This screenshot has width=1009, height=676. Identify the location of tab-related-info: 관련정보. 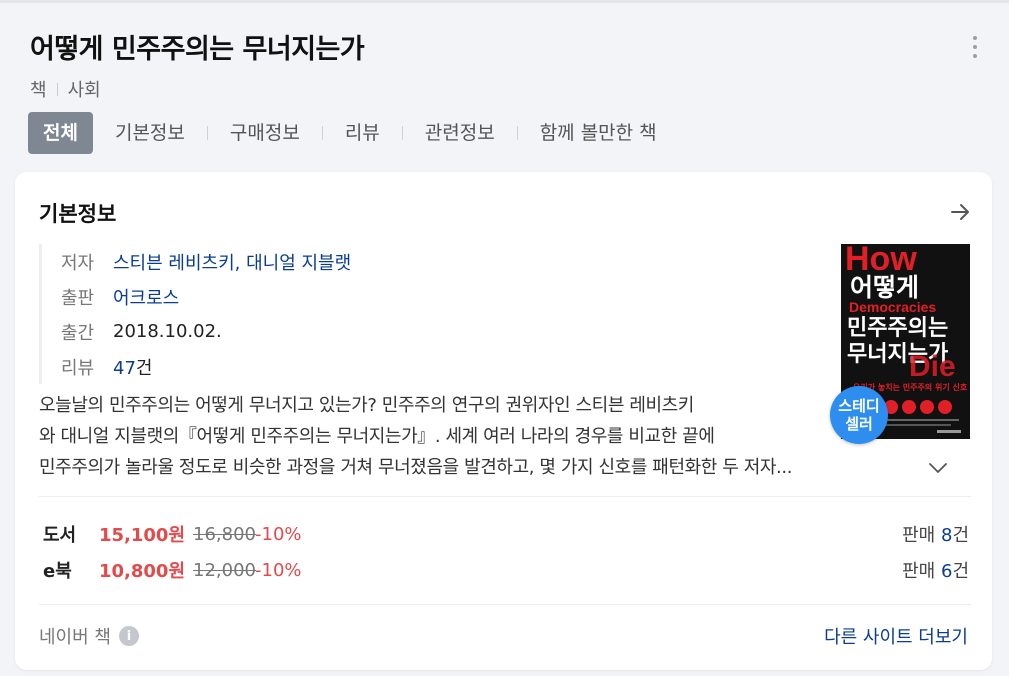
(460, 133).